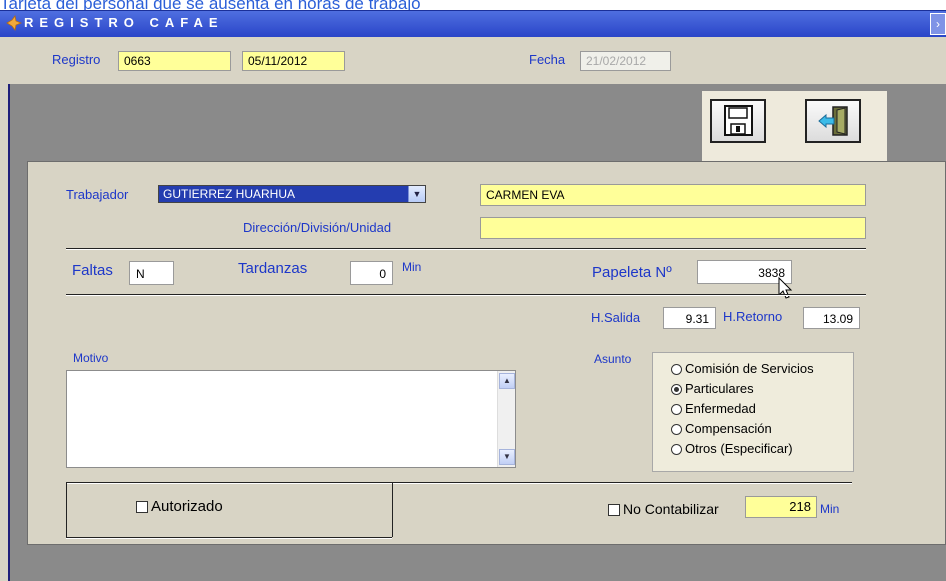  I want to click on radio-otros: Otros (Especificar), so click(732, 448).